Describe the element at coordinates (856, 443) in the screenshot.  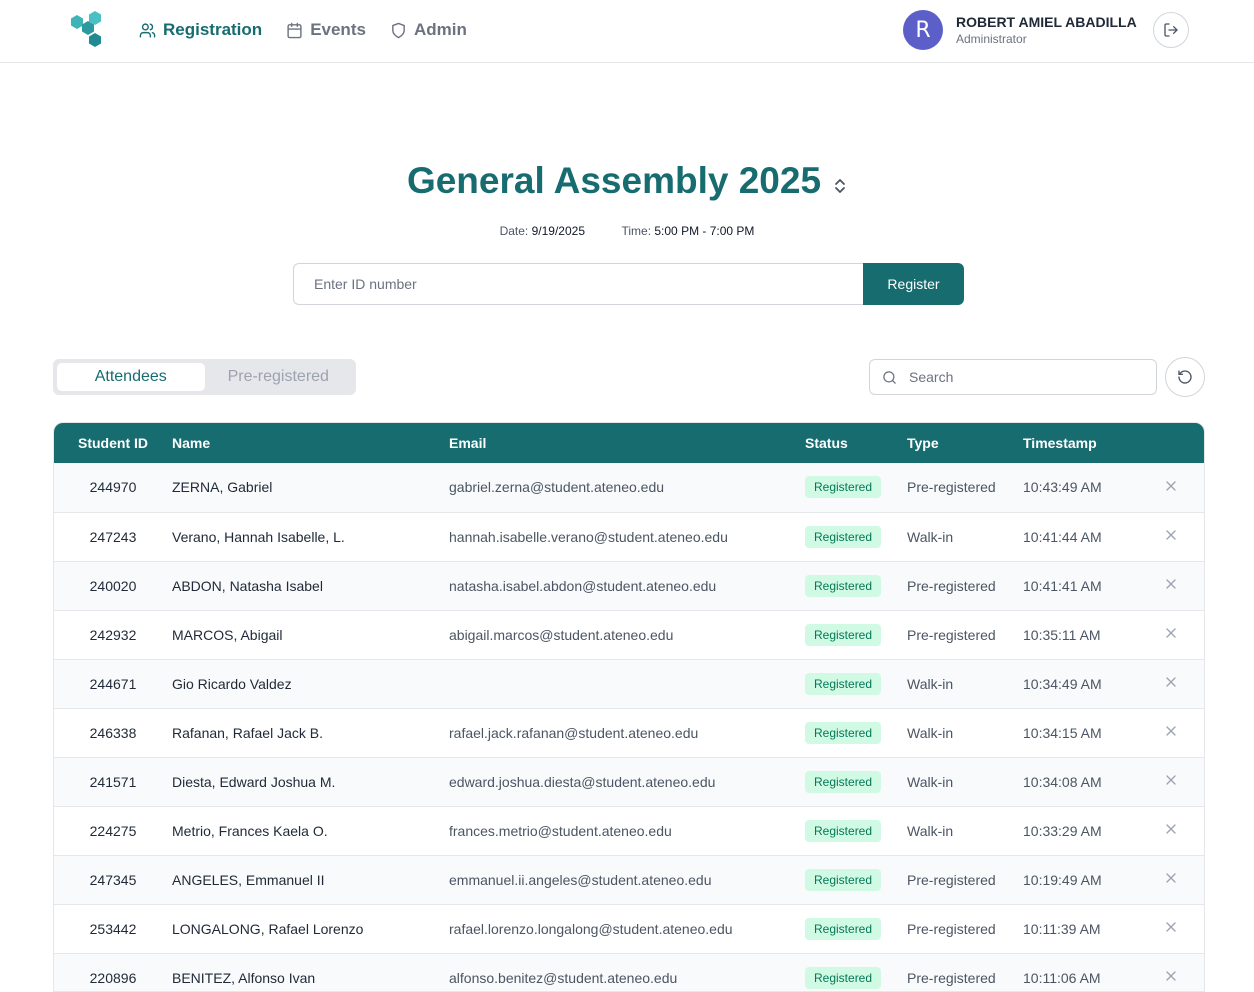
I see `header-status: Status` at that location.